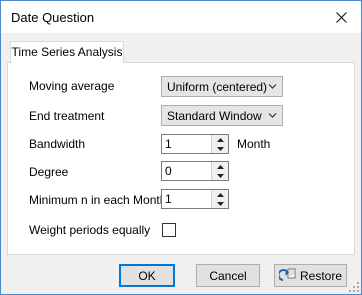  I want to click on degree-spinbox: 0, so click(195, 171).